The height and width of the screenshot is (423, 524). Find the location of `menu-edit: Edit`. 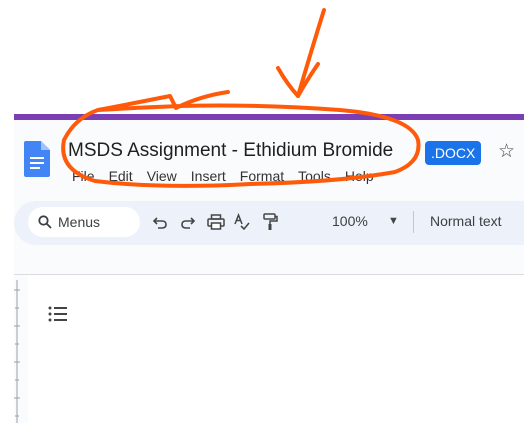

menu-edit: Edit is located at coordinates (121, 176).